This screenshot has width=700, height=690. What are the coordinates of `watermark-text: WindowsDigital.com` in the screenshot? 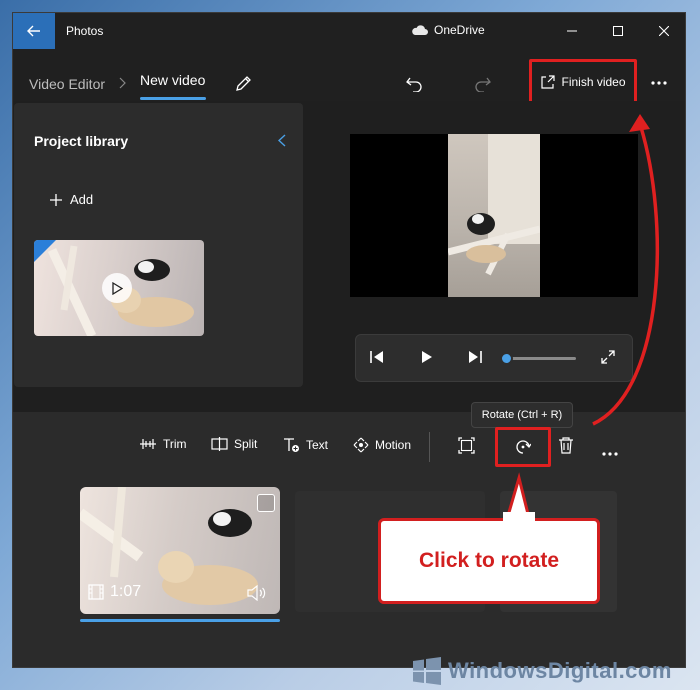 It's located at (560, 670).